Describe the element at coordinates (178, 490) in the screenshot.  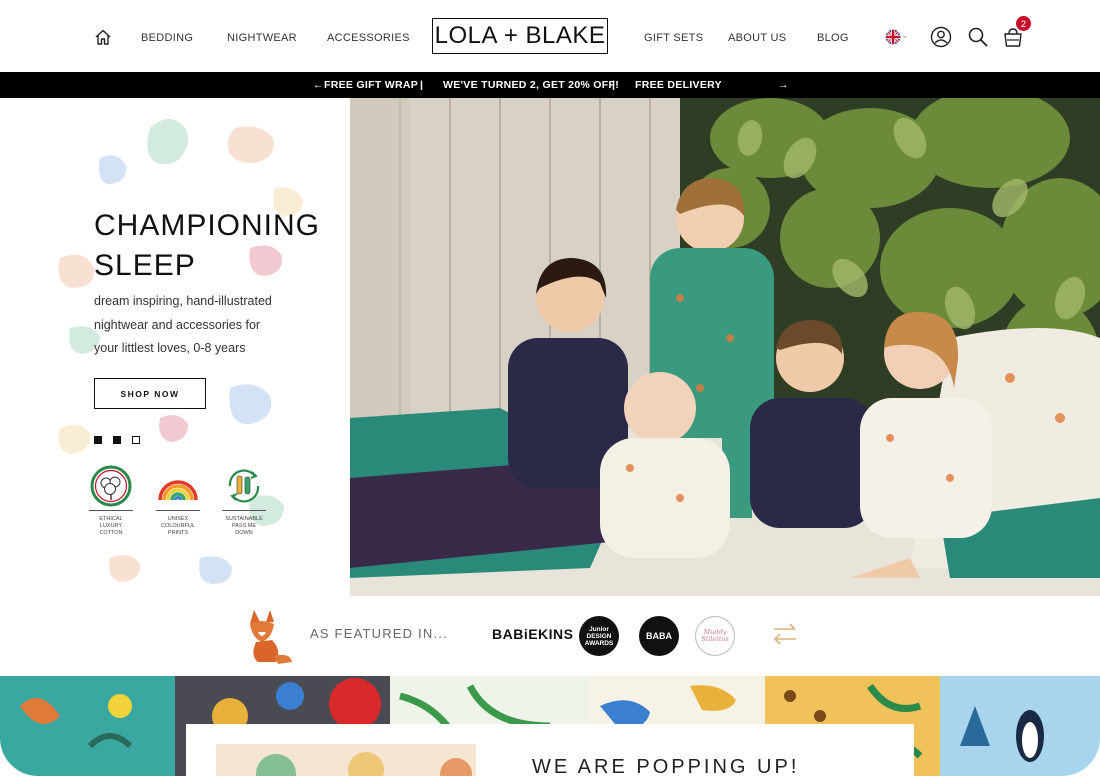
I see `rainbow-icon` at that location.